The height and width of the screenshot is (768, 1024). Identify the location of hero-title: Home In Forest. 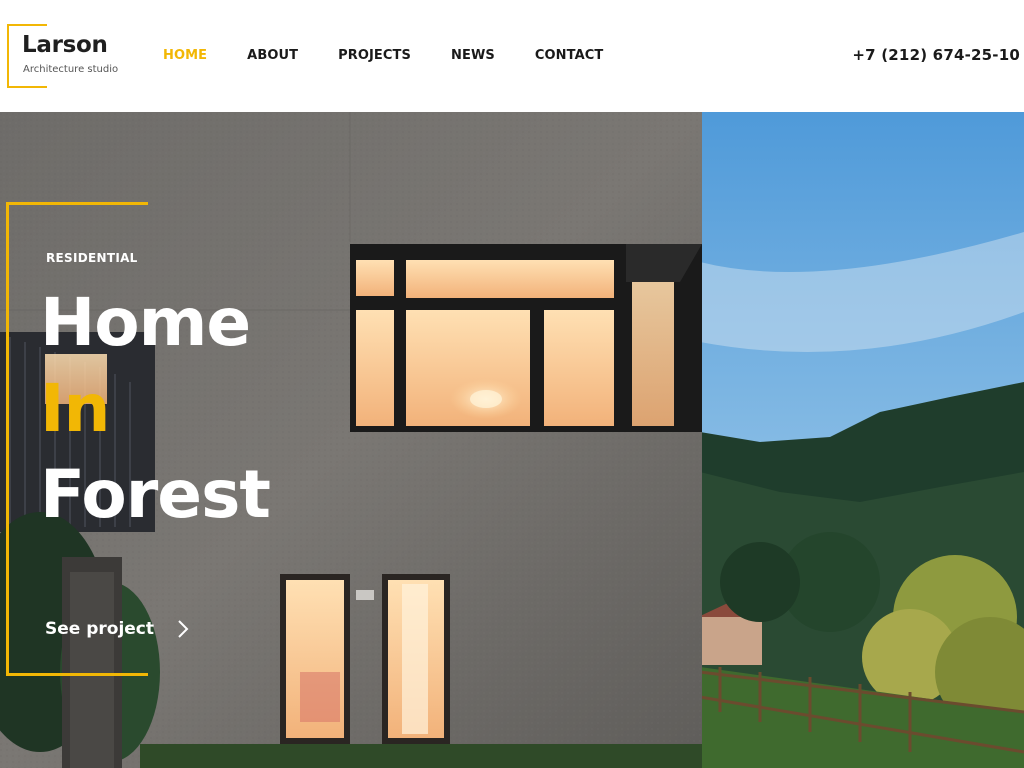
(155, 409).